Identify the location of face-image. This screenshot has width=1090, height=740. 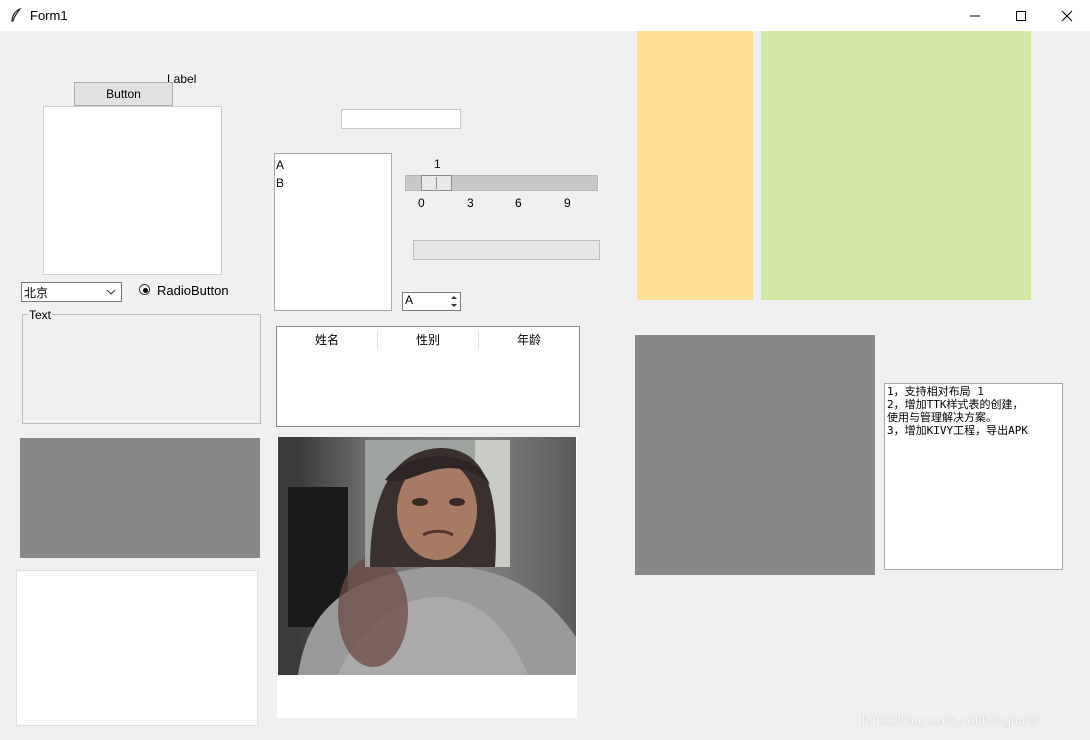
(437, 503).